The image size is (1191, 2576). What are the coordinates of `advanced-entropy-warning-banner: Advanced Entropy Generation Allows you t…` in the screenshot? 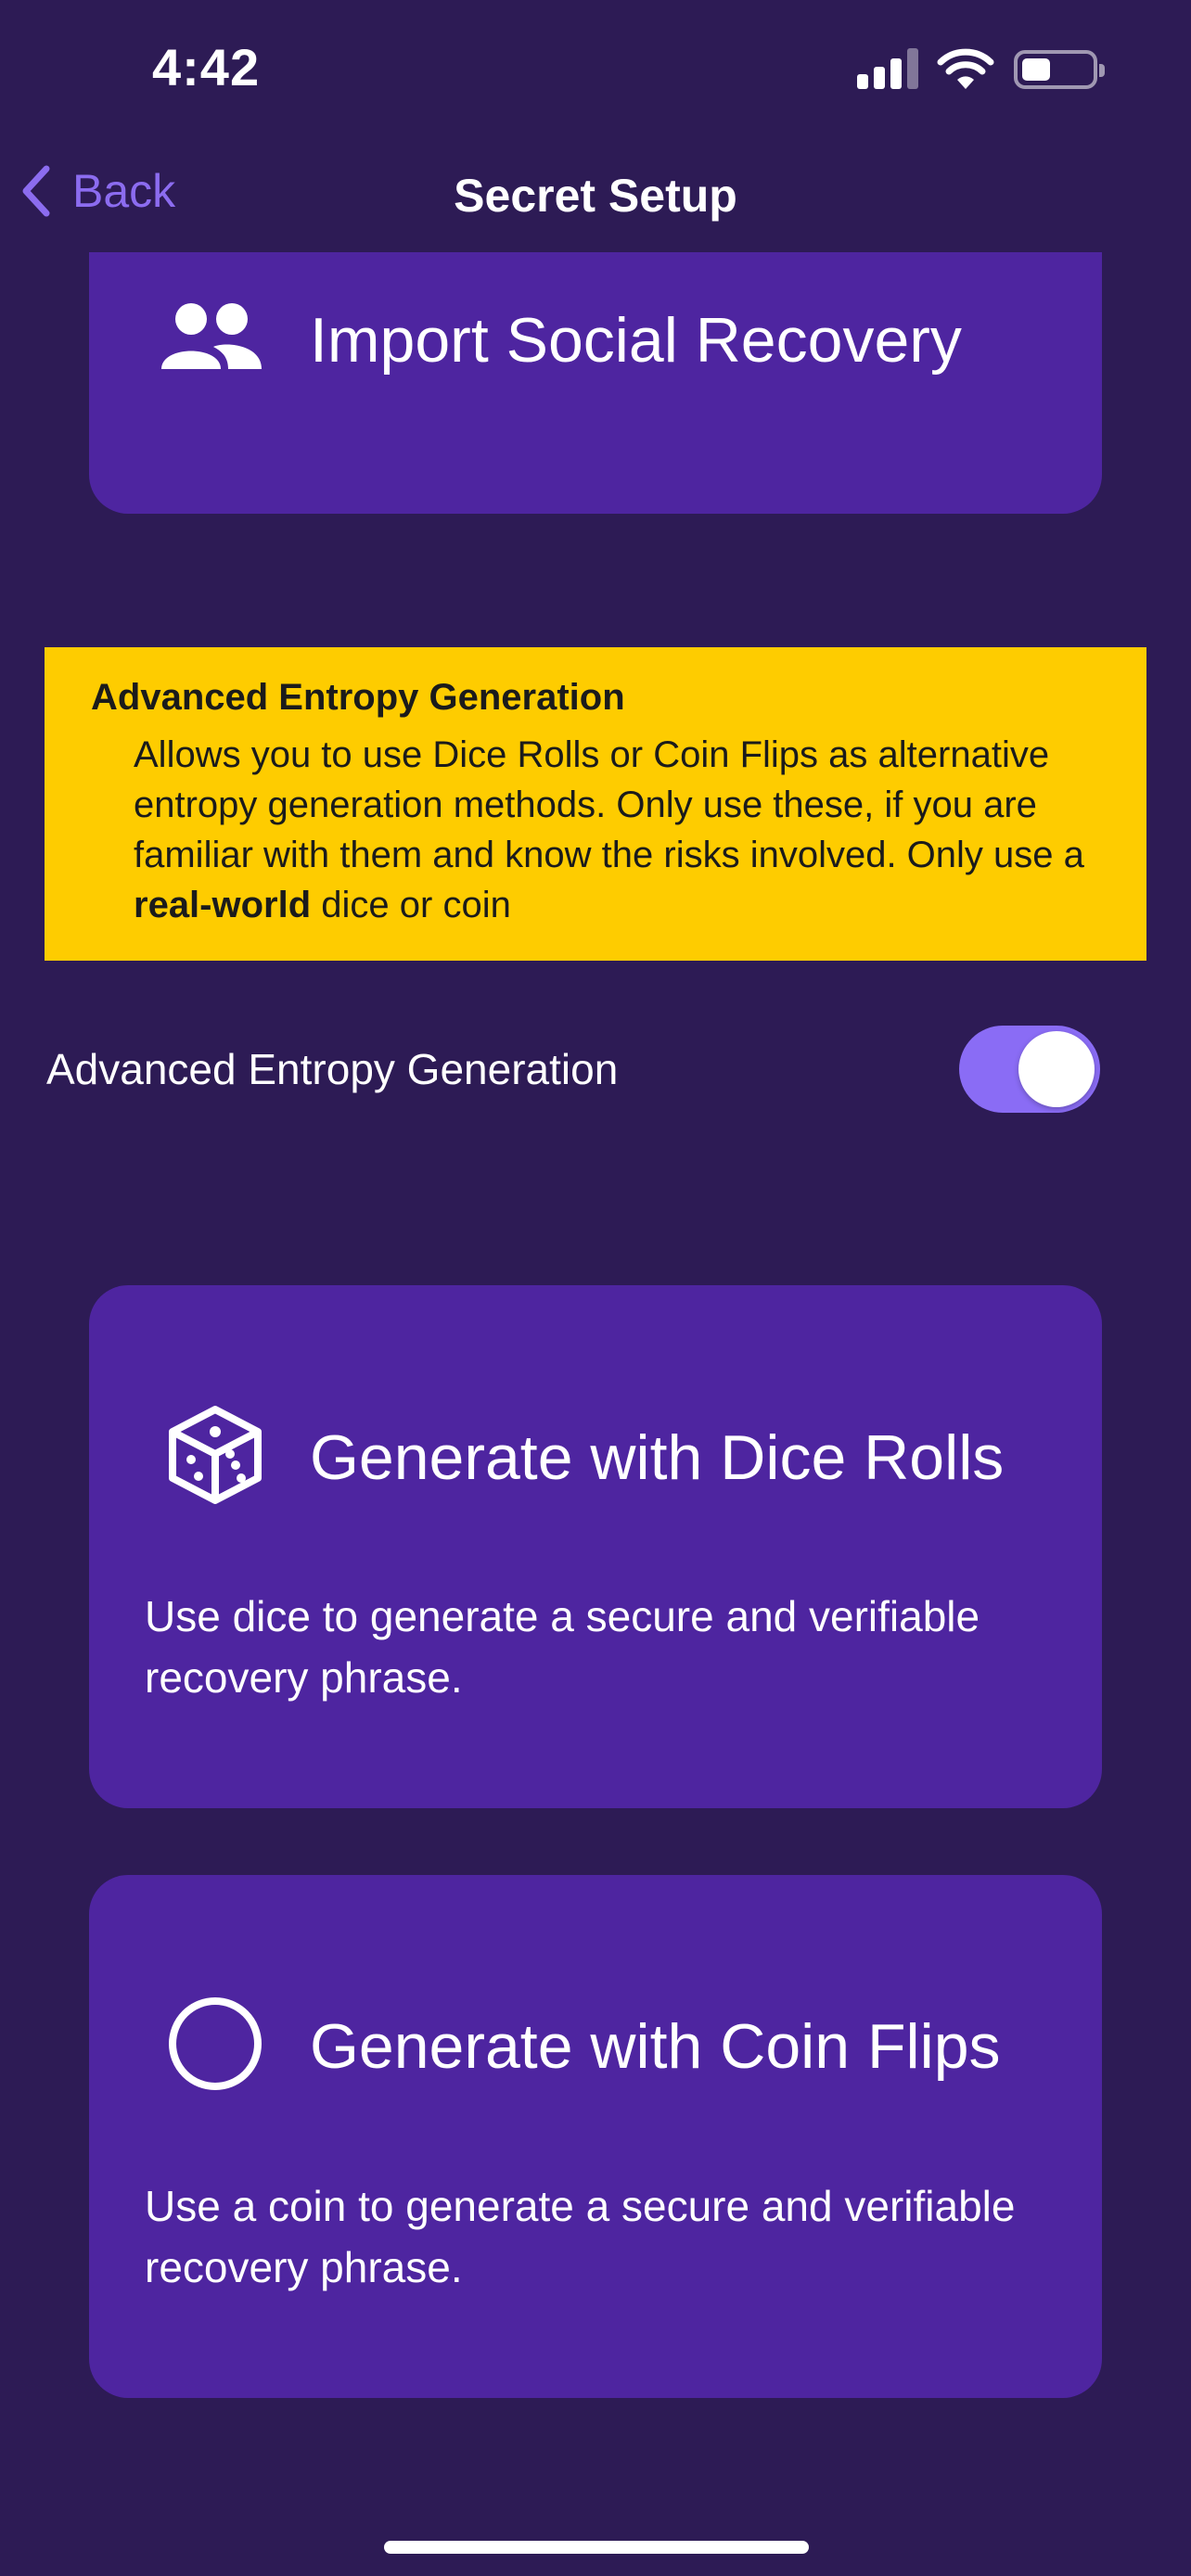 It's located at (595, 804).